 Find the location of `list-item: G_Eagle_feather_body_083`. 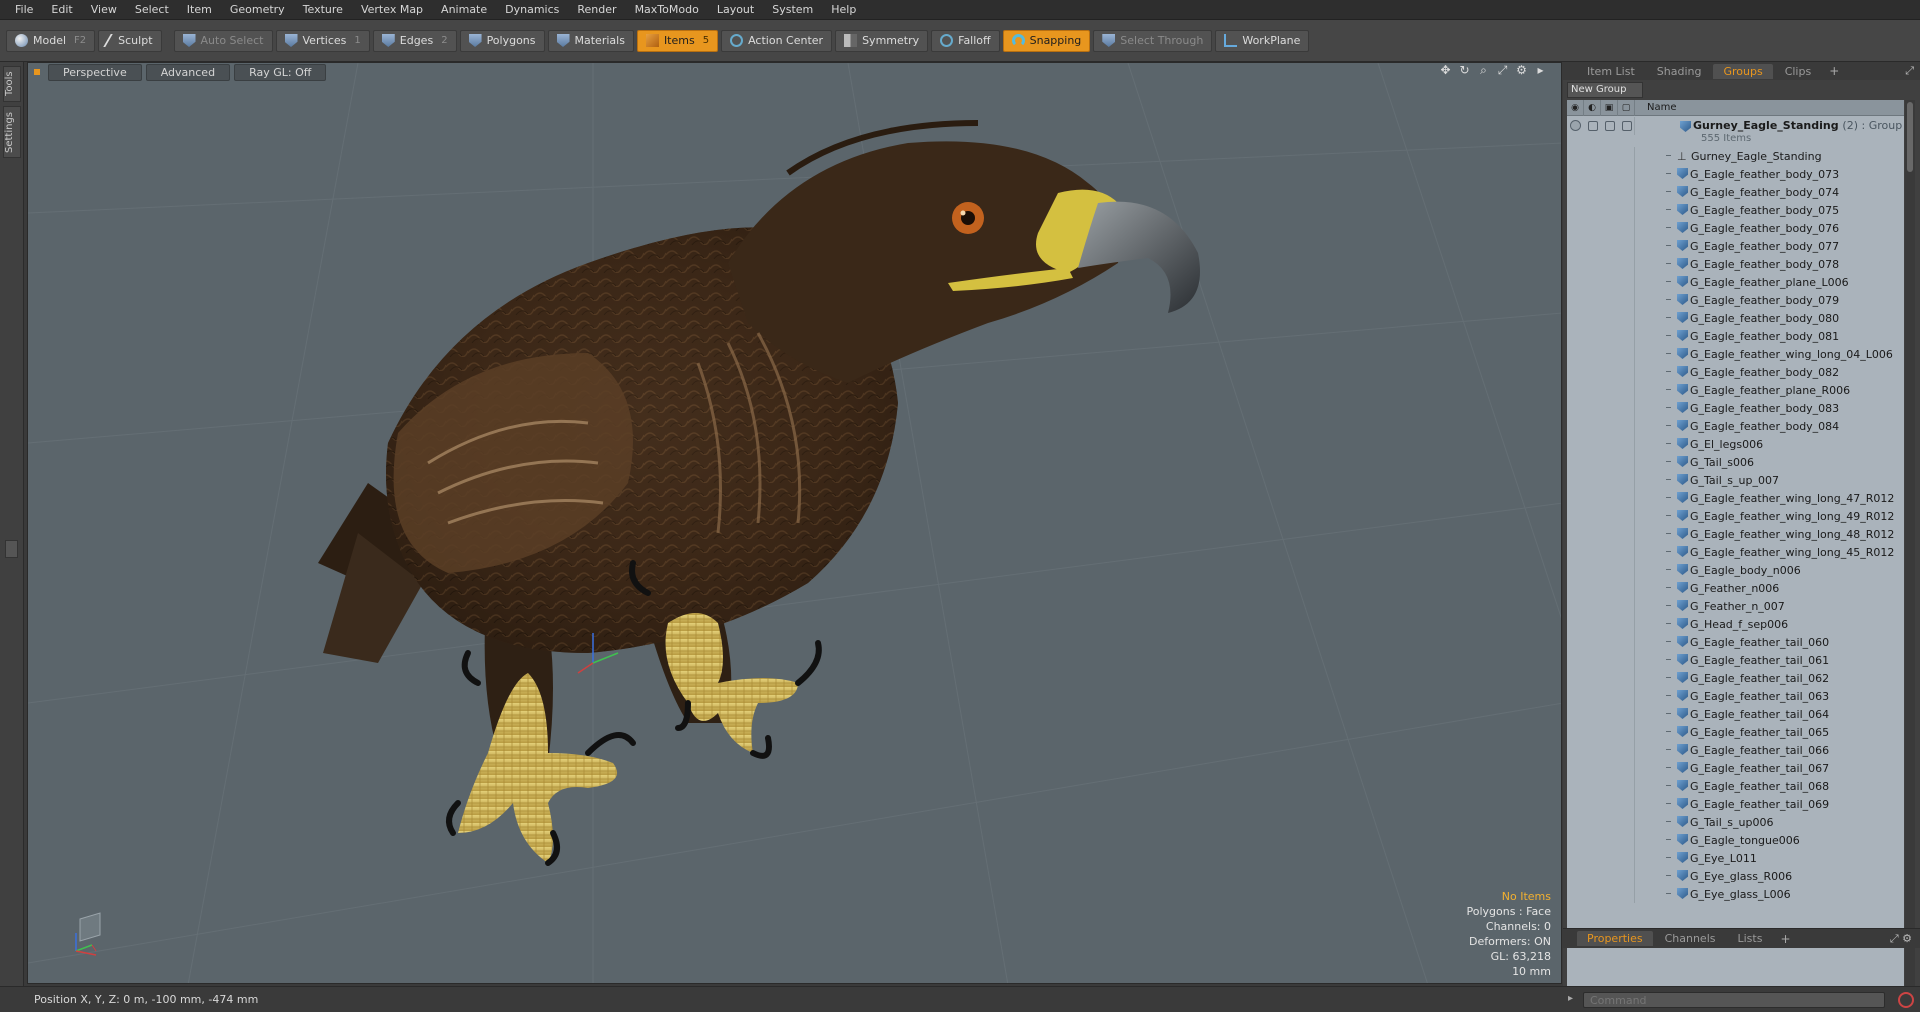

list-item: G_Eagle_feather_body_083 is located at coordinates (1735, 408).